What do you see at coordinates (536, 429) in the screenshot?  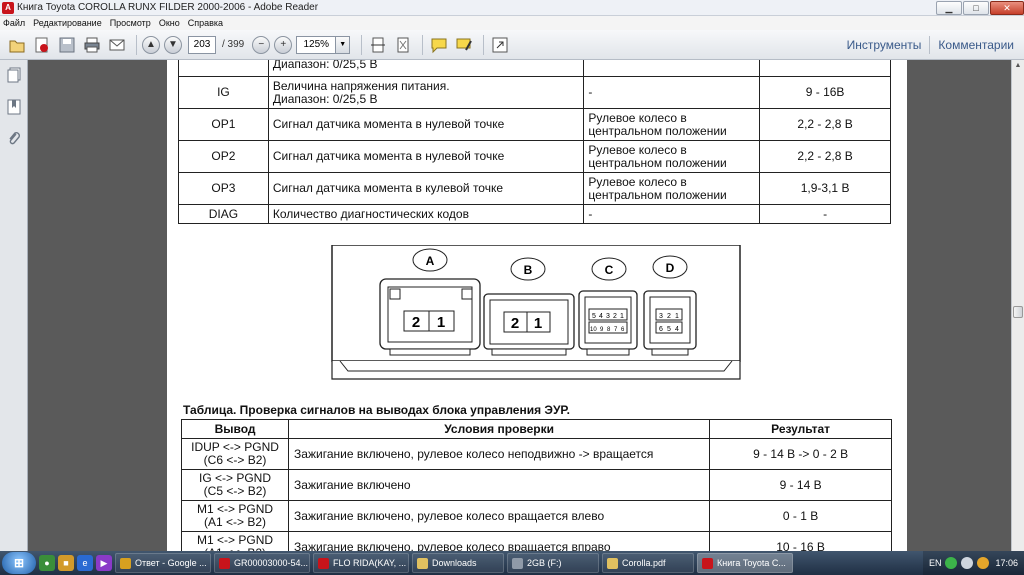 I see `table-header-row: Вывод Условия проверки Результат` at bounding box center [536, 429].